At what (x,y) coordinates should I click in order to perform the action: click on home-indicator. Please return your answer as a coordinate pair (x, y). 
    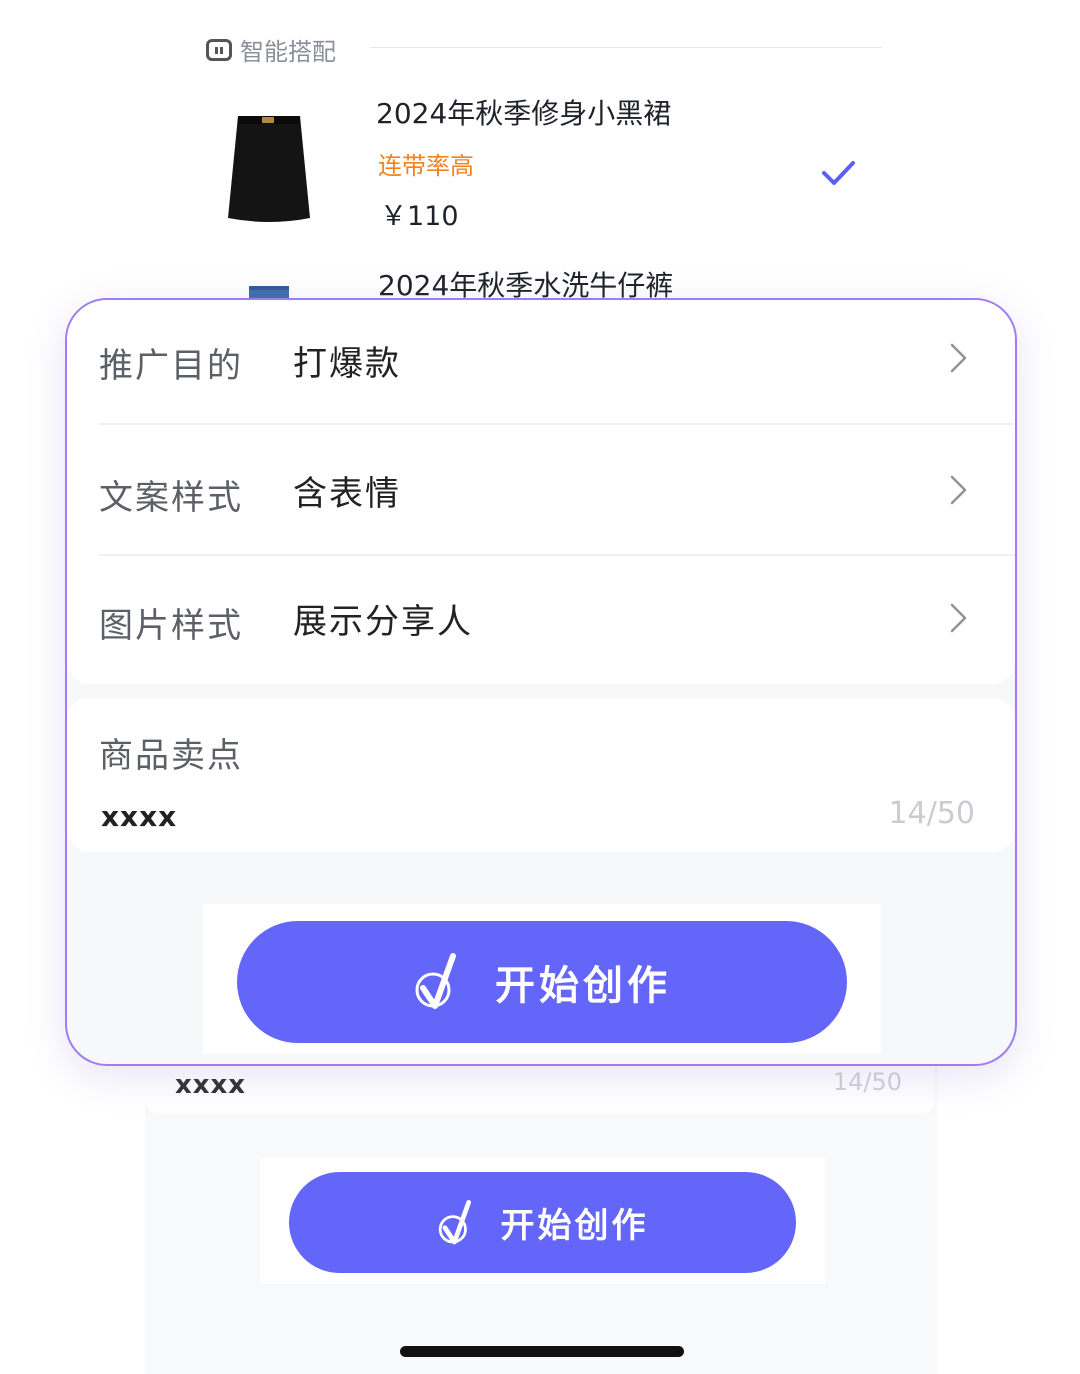
    Looking at the image, I should click on (542, 1351).